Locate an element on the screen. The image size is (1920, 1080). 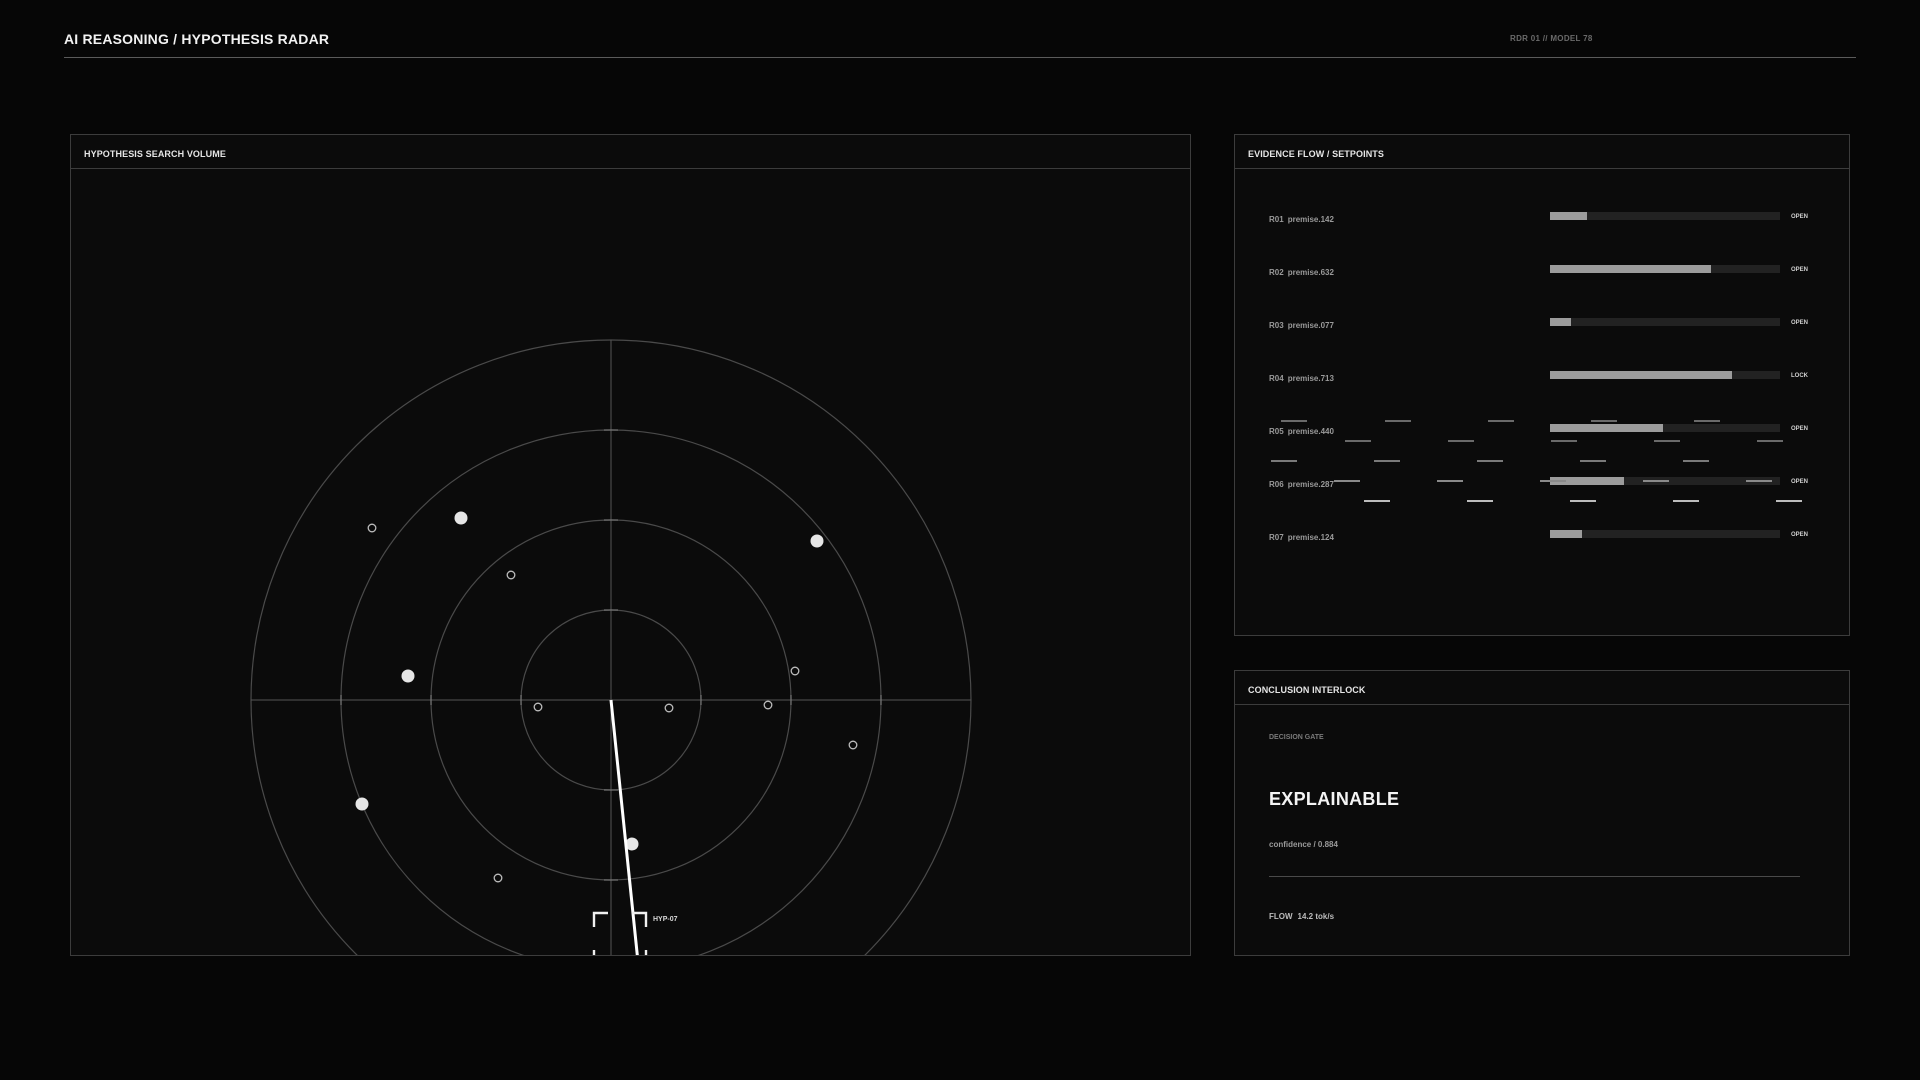
app-title: AI REASONING / HYPOTHESIS RADAR is located at coordinates (197, 39).